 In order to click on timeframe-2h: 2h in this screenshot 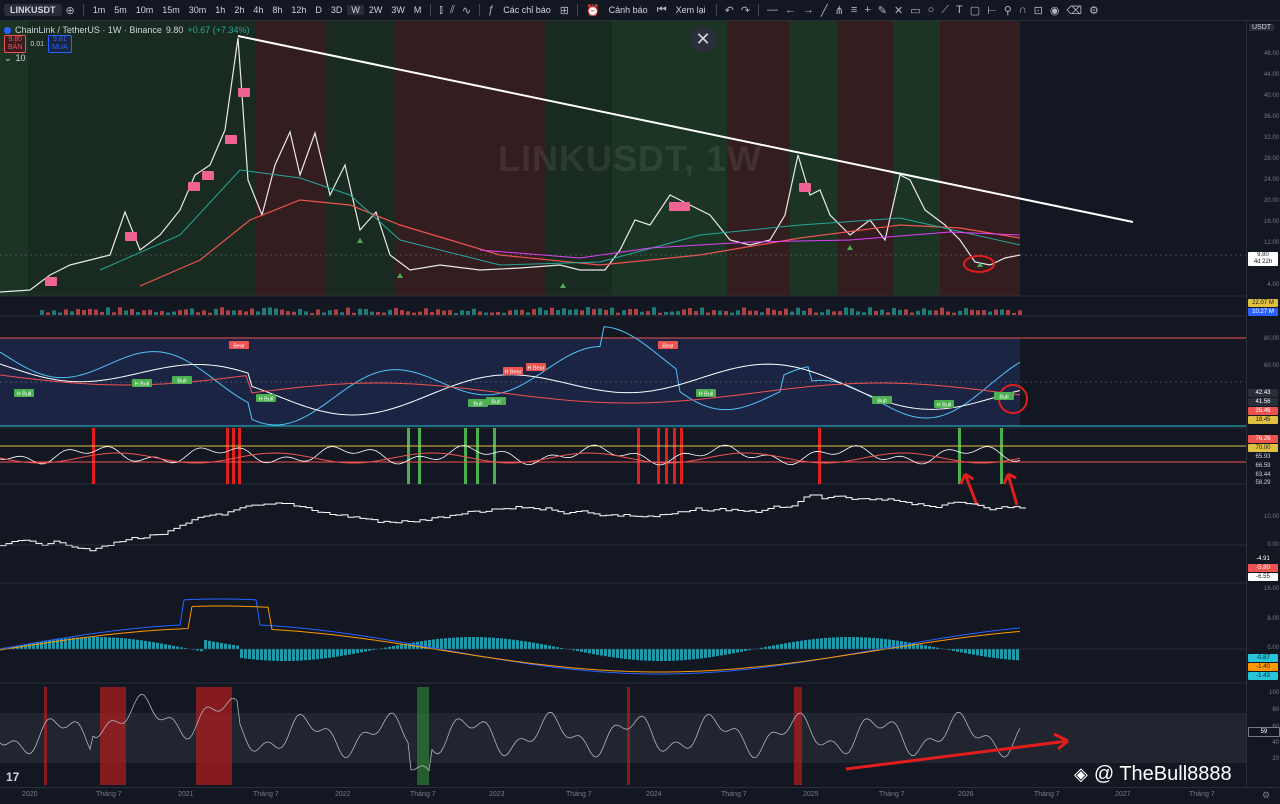, I will do `click(239, 10)`.